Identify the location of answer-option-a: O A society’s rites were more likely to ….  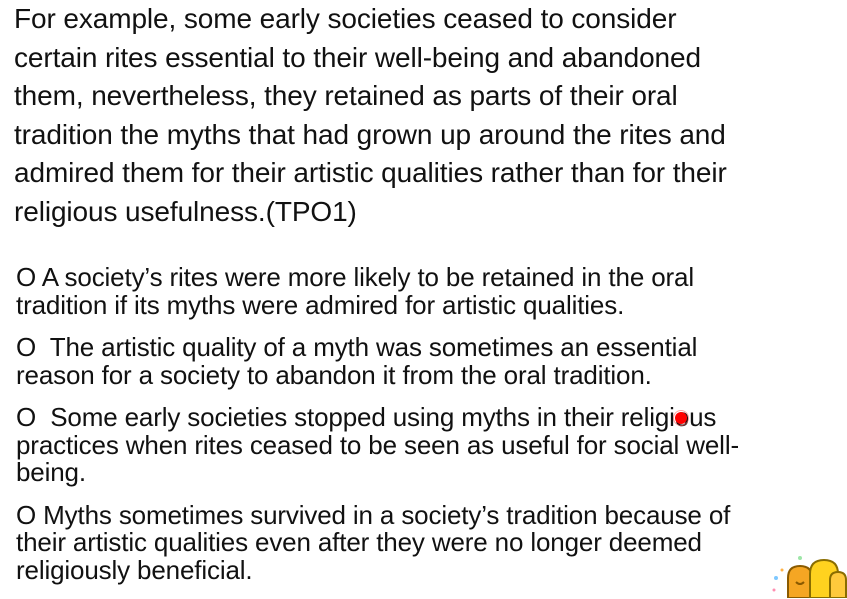
(431, 291).